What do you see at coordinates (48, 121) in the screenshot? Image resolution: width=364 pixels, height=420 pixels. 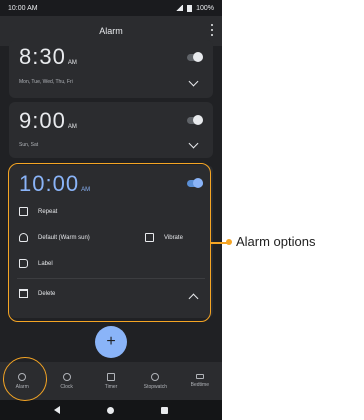 I see `alarm-time: 9:00 AM` at bounding box center [48, 121].